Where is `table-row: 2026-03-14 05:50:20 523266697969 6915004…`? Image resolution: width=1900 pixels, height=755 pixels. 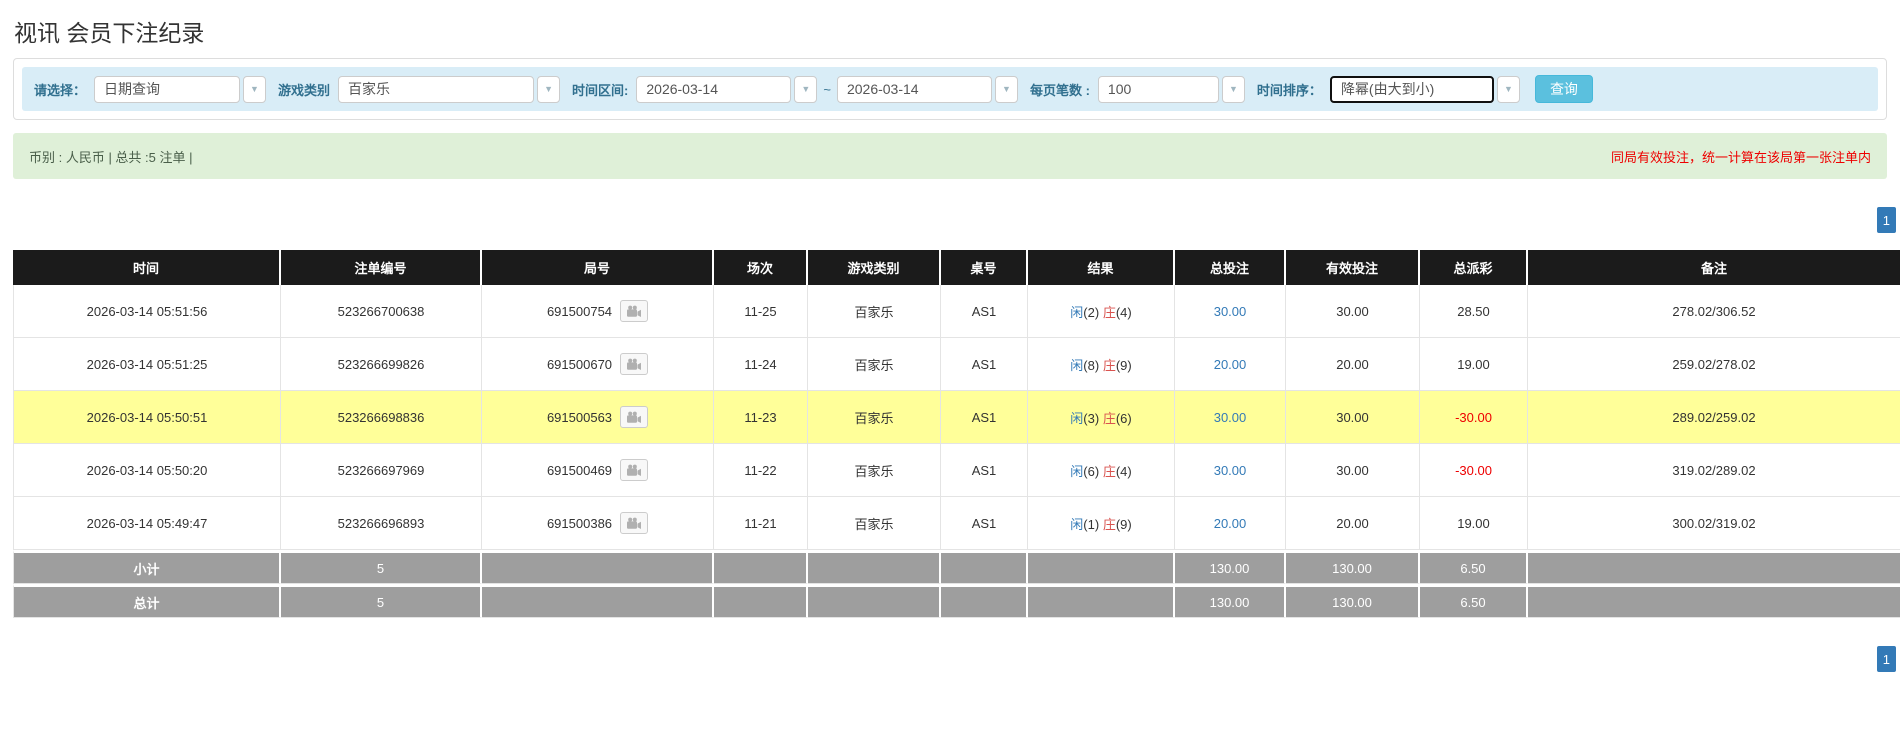 table-row: 2026-03-14 05:50:20 523266697969 6915004… is located at coordinates (956, 470).